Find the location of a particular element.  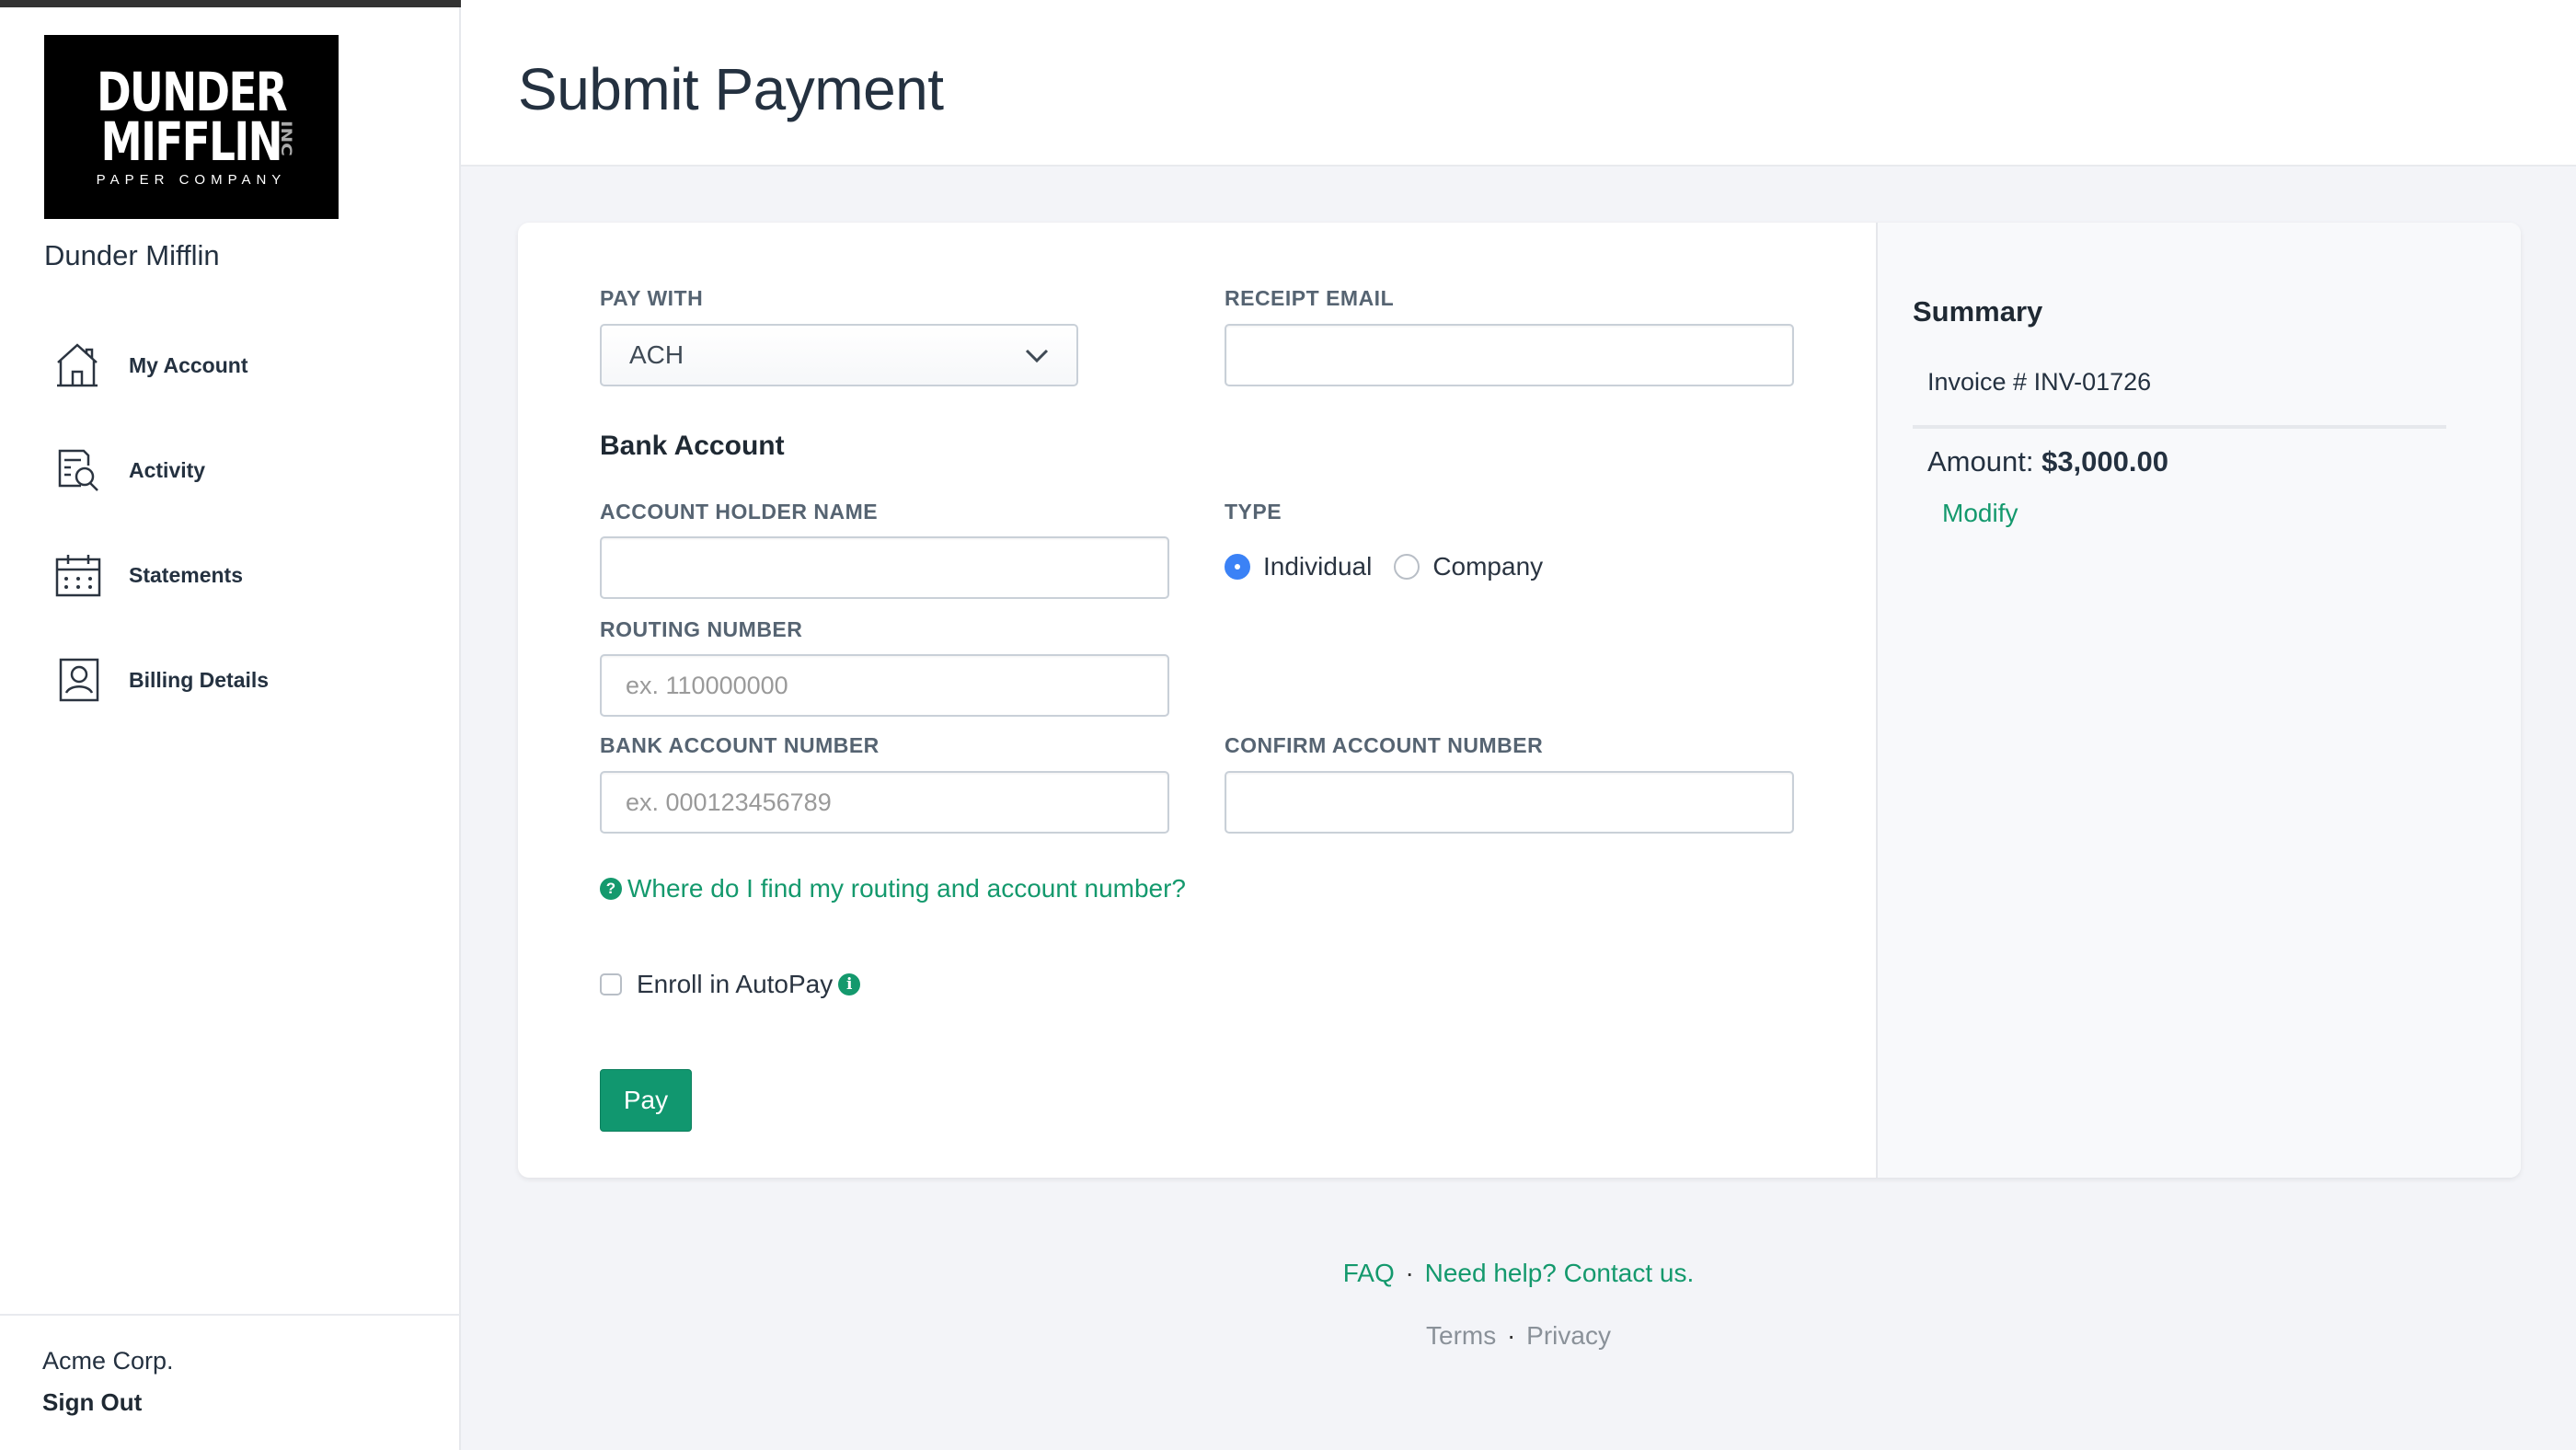

company-logo: DUNDER MIFFLIN INC PAPER COMPANY is located at coordinates (191, 127).